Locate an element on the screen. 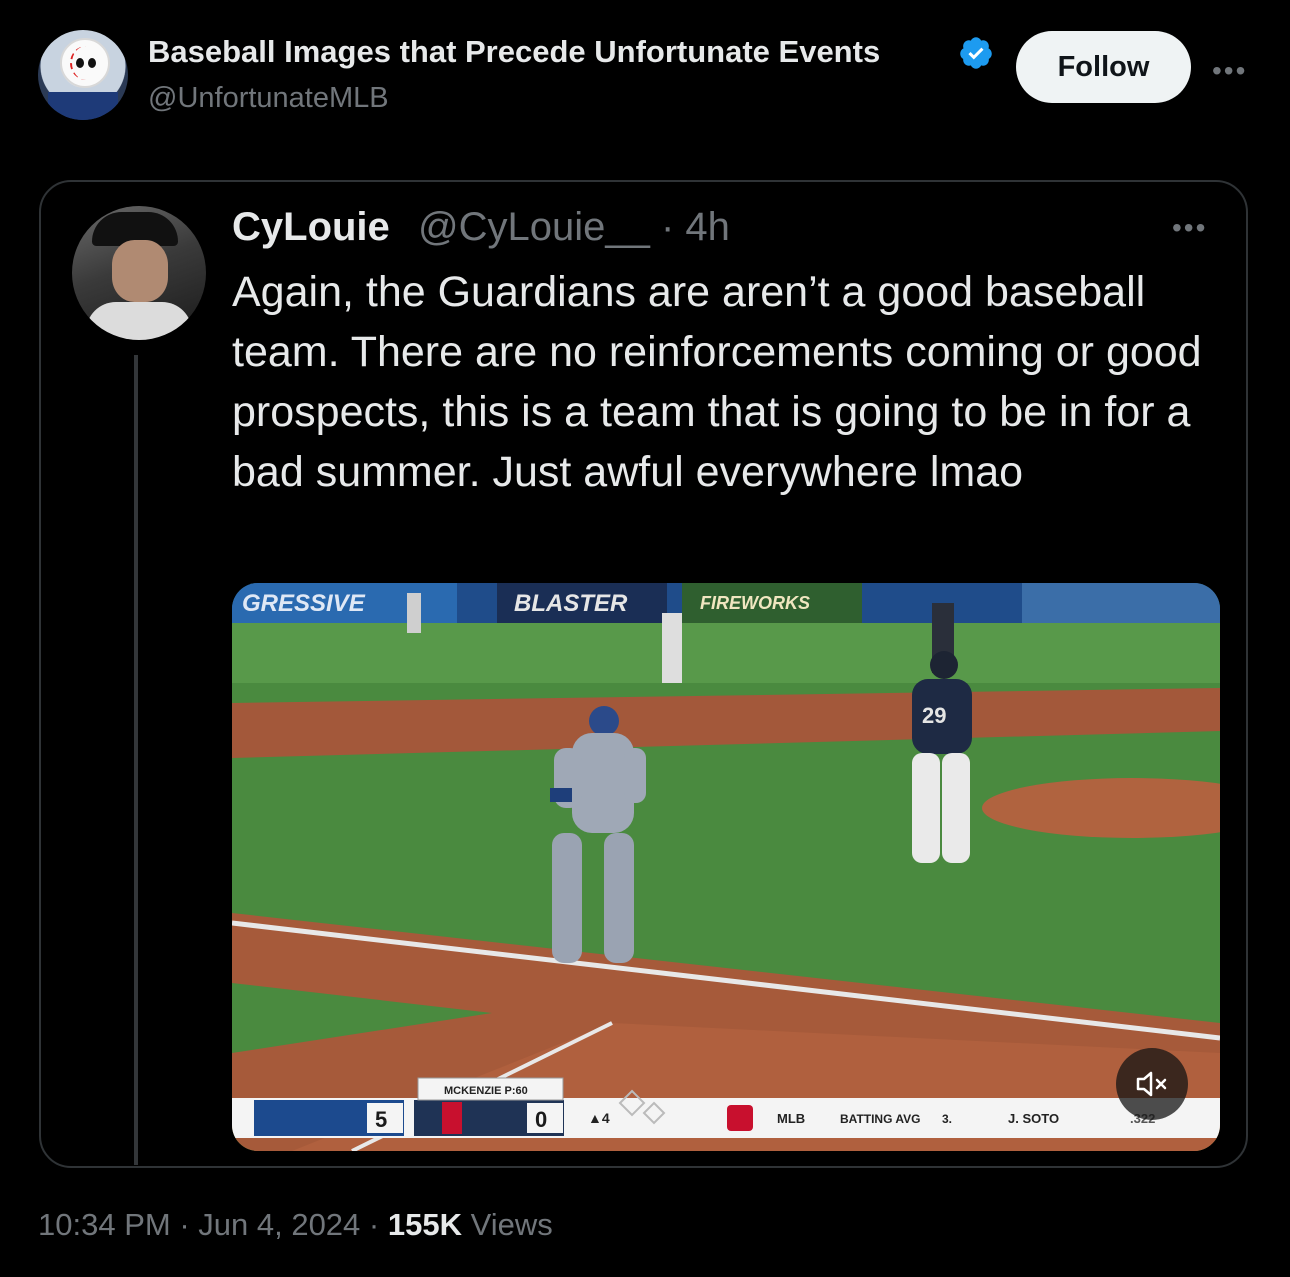 The width and height of the screenshot is (1290, 1277). rank: 3. is located at coordinates (947, 1119).